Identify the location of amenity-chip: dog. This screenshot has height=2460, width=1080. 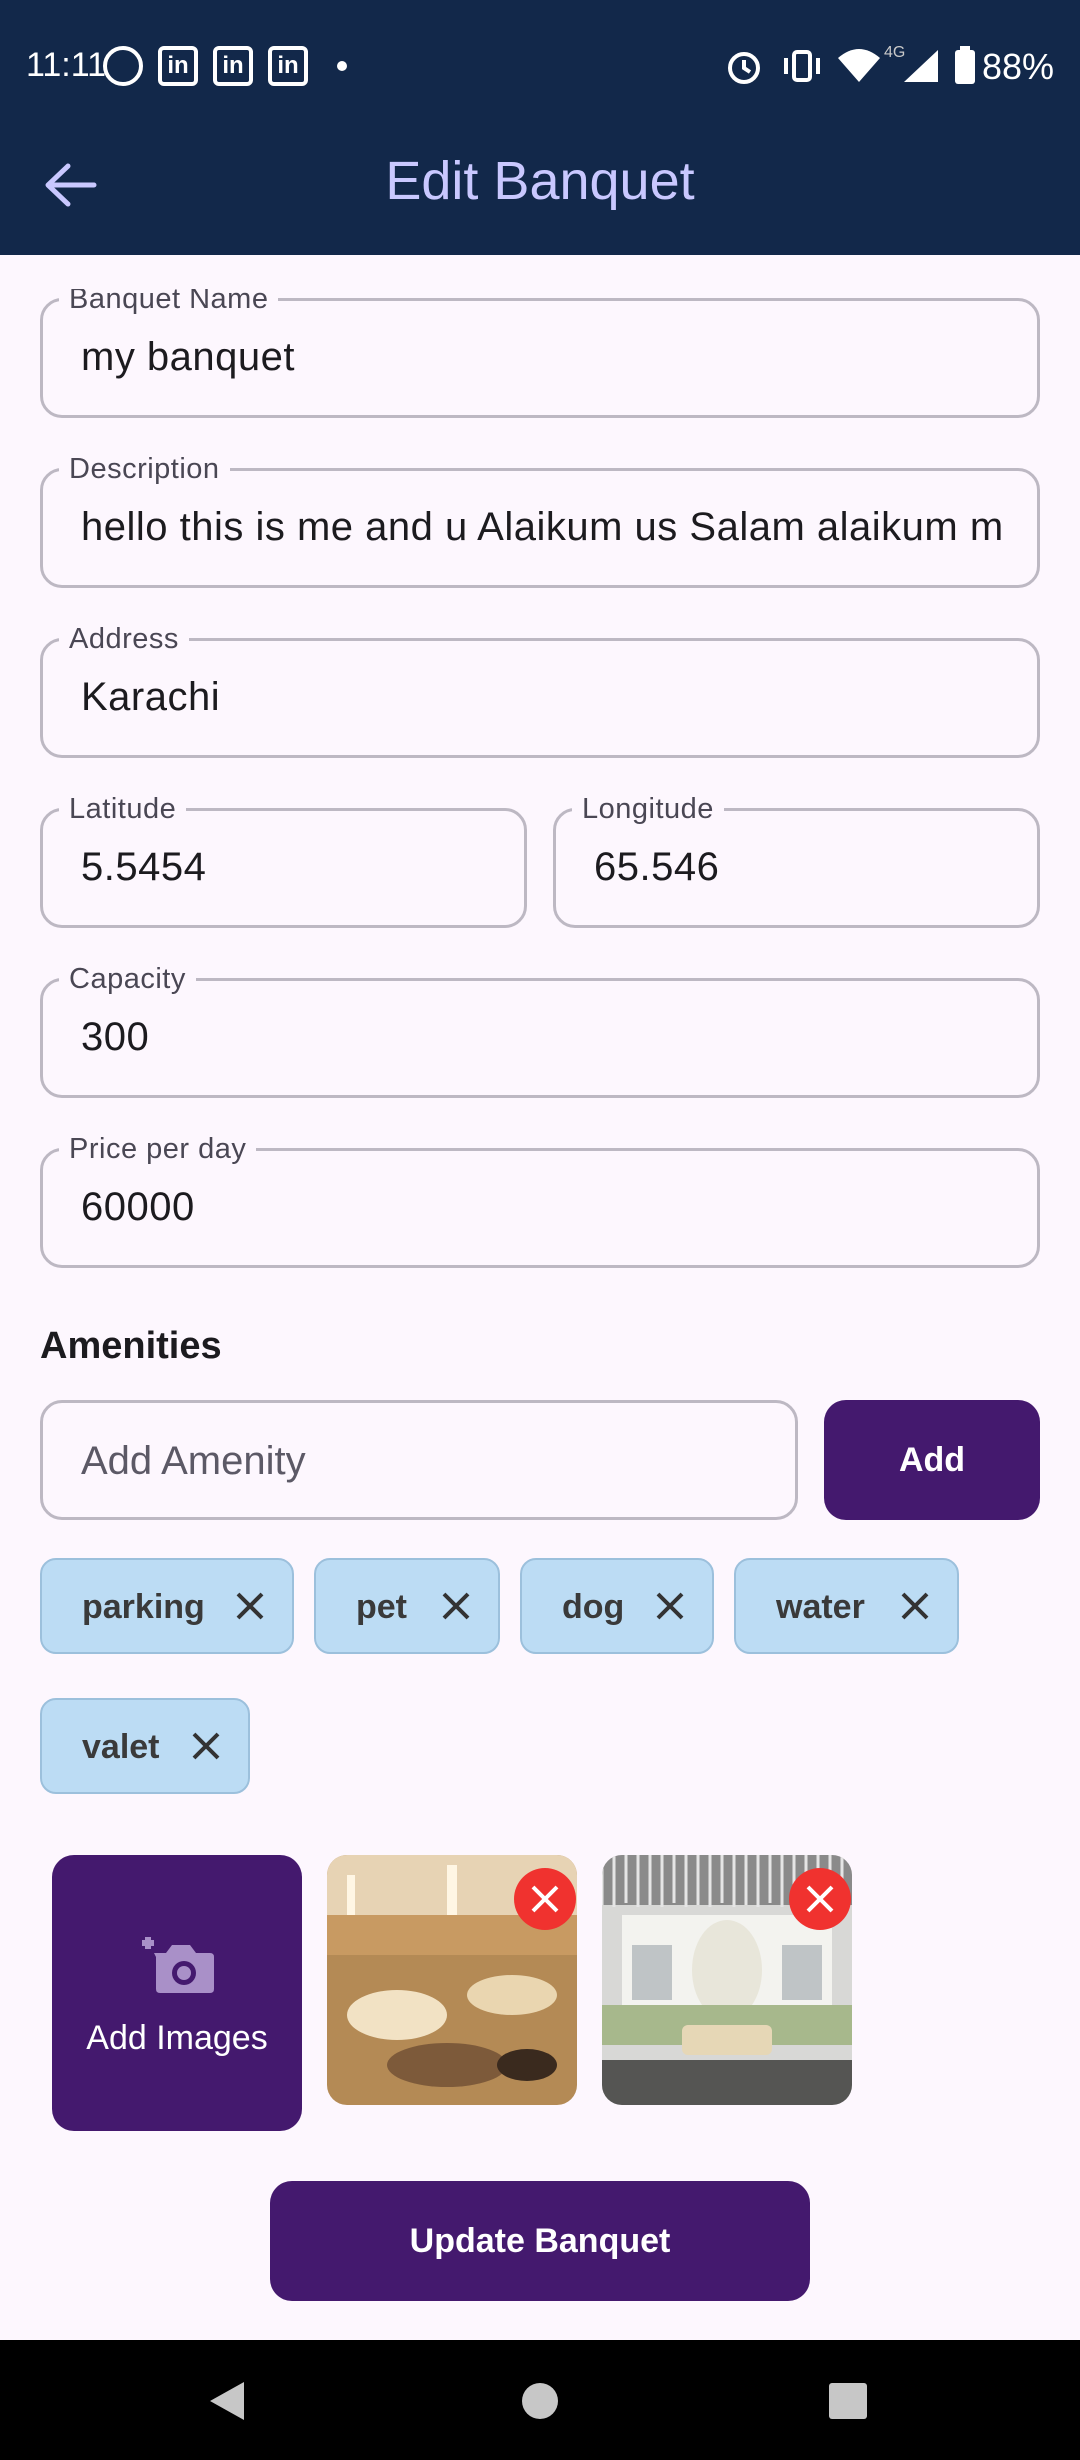
(617, 1606).